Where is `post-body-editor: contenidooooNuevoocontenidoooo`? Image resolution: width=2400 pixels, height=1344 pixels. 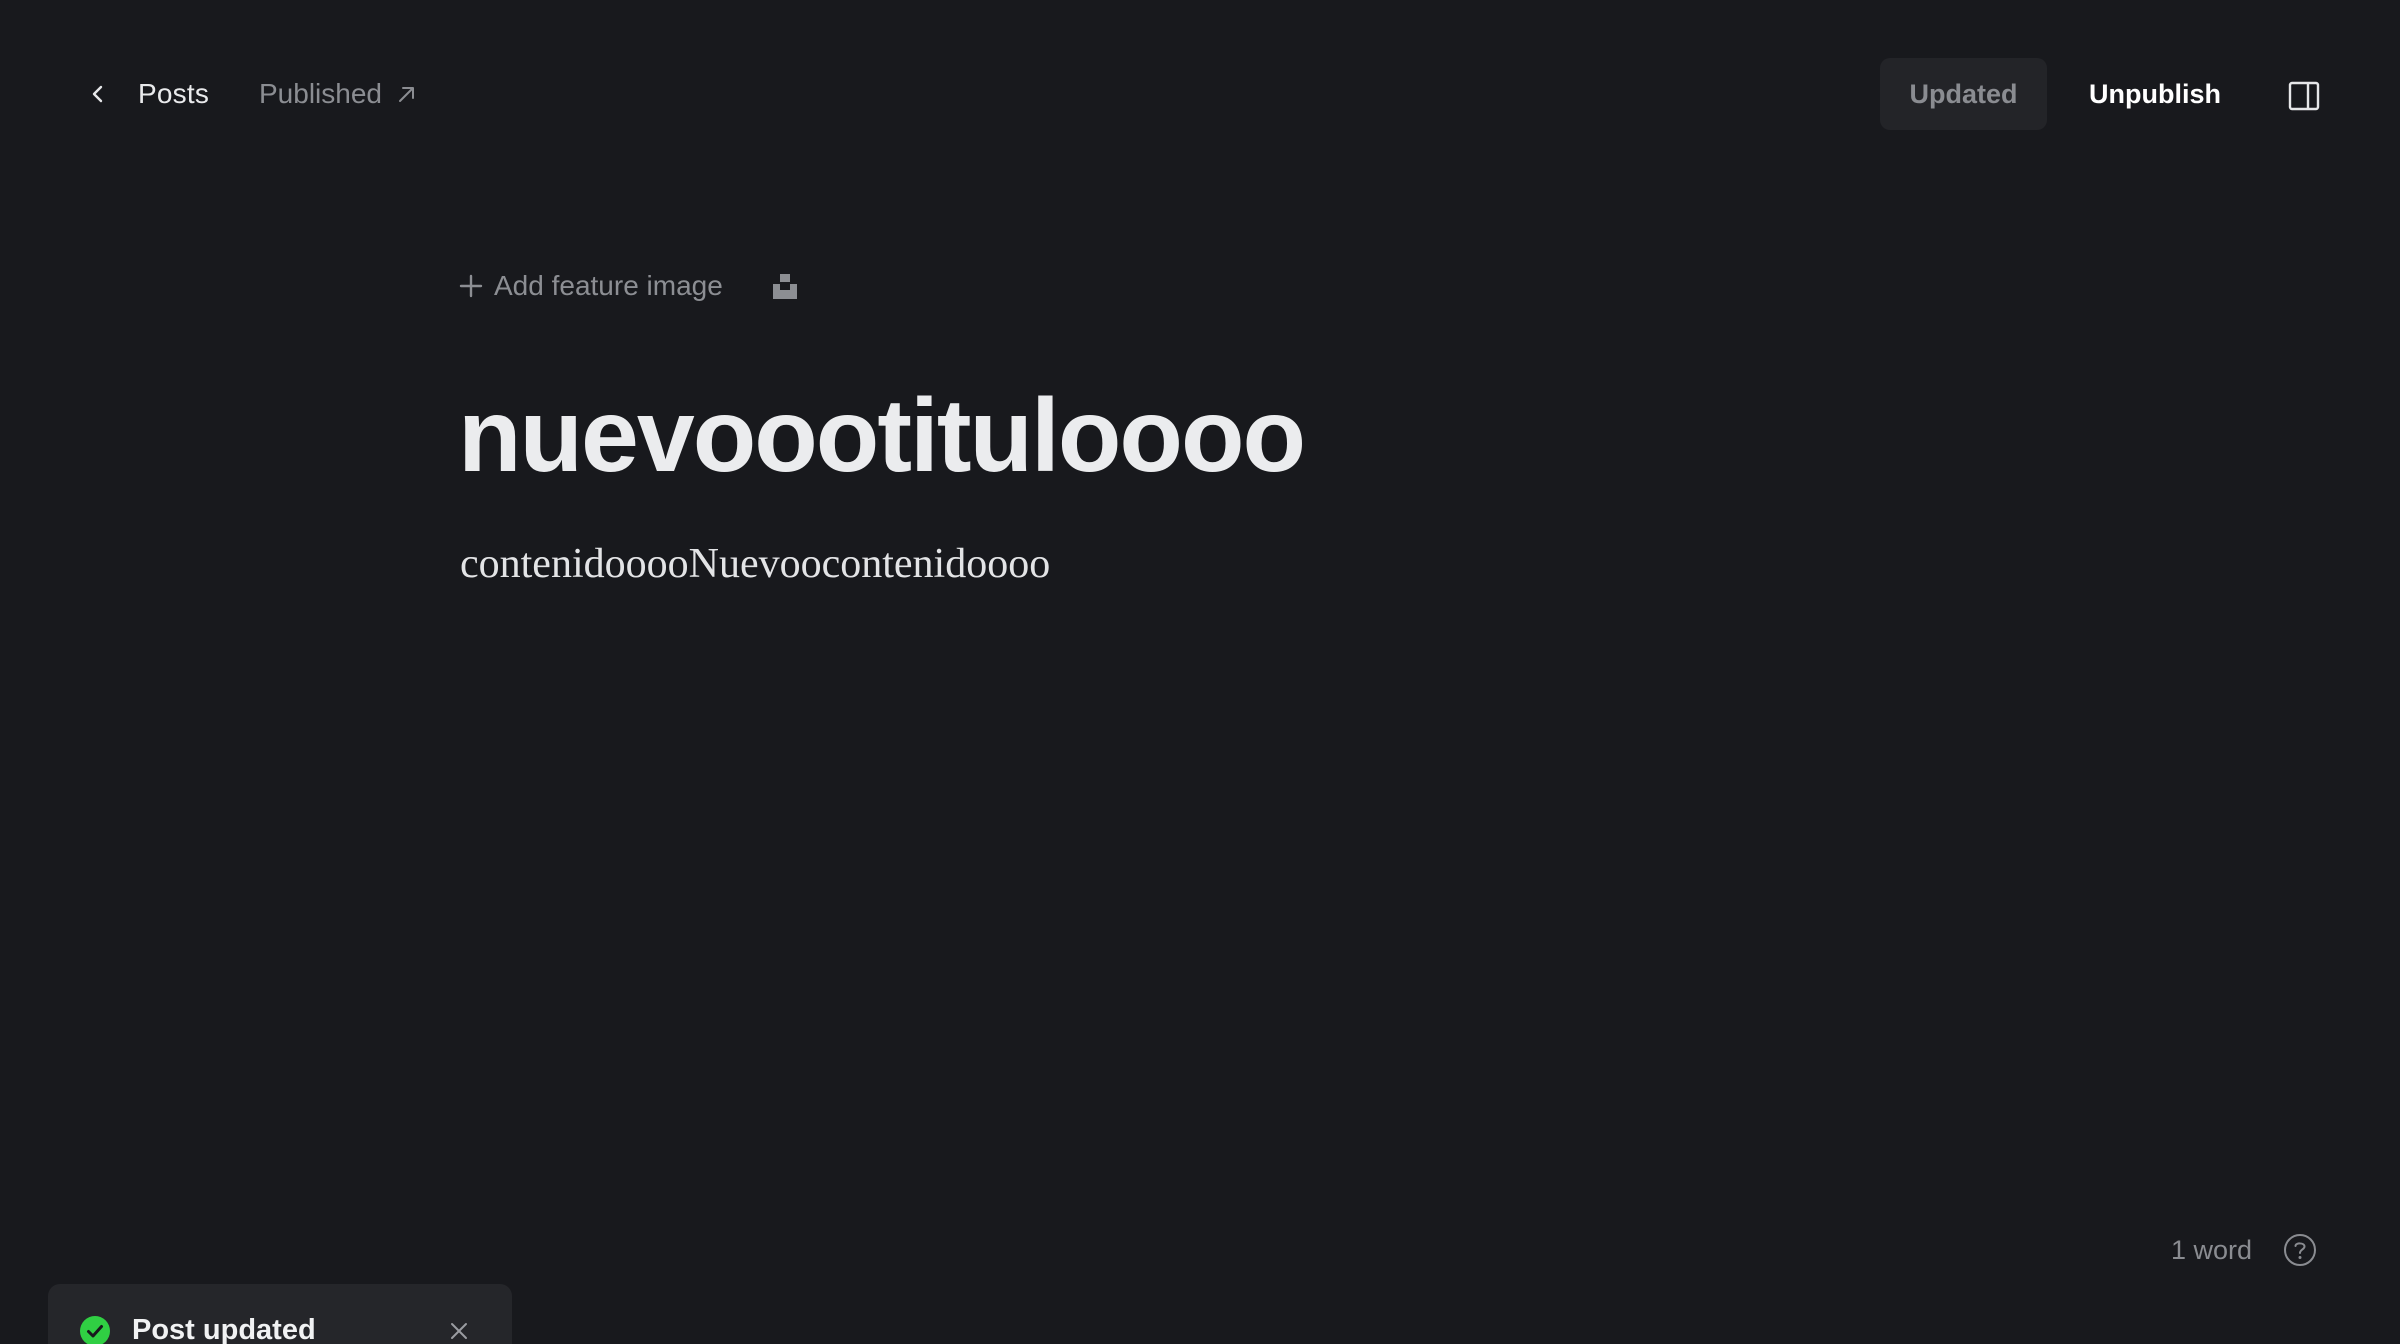
post-body-editor: contenidooooNuevoocontenidoooo is located at coordinates (755, 564).